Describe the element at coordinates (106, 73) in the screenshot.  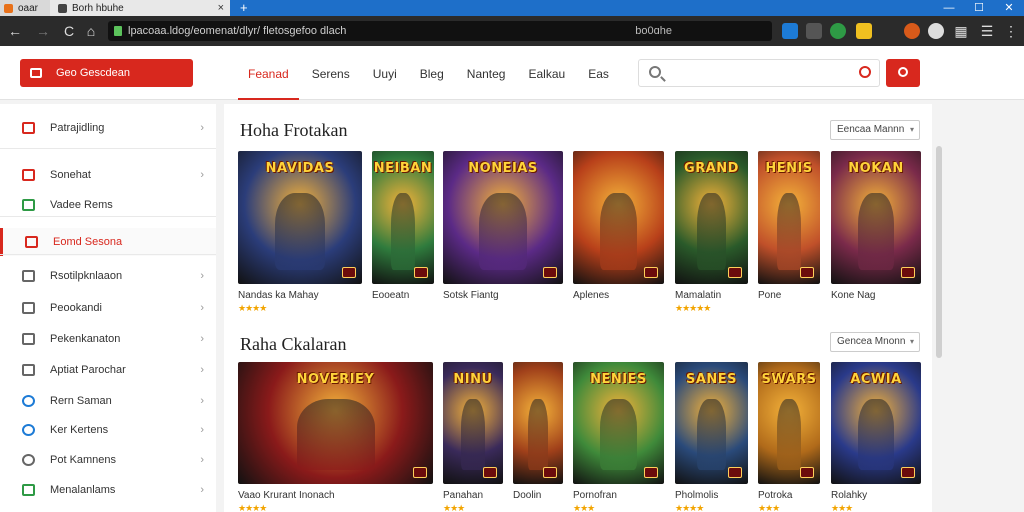
I see `cta-button: Geo Gescdean` at that location.